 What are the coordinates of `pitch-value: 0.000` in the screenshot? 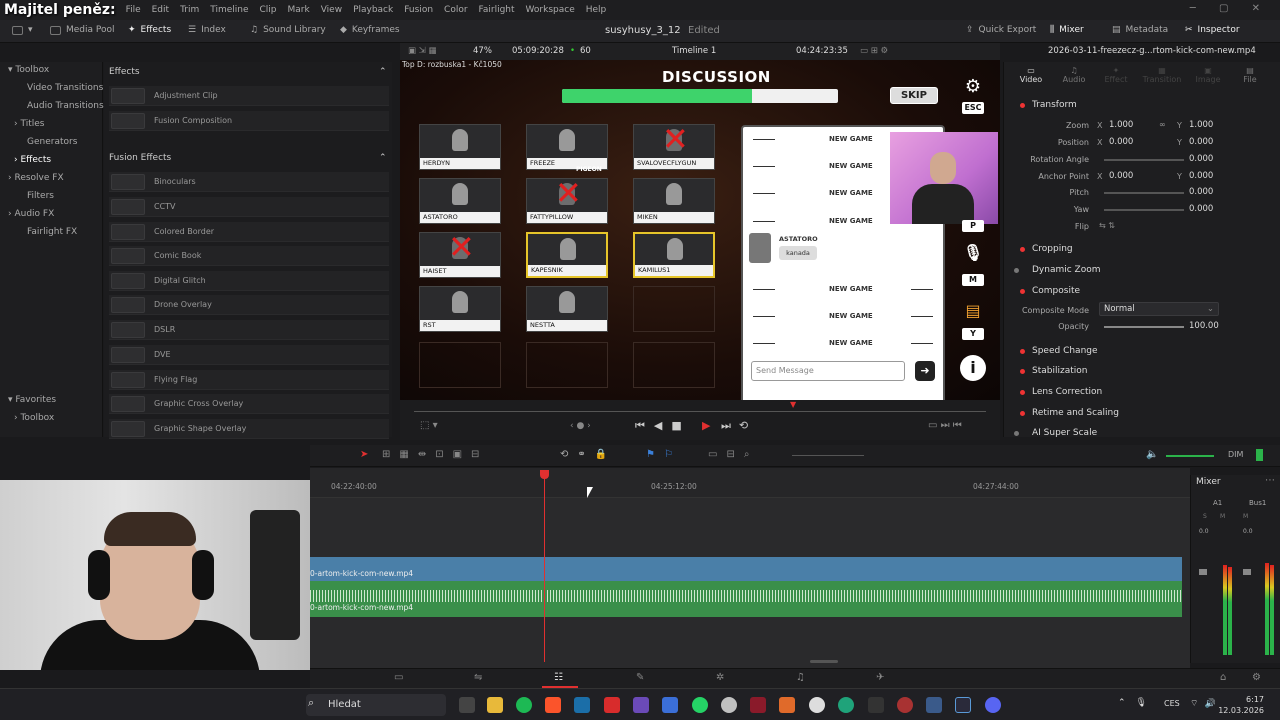 It's located at (1201, 192).